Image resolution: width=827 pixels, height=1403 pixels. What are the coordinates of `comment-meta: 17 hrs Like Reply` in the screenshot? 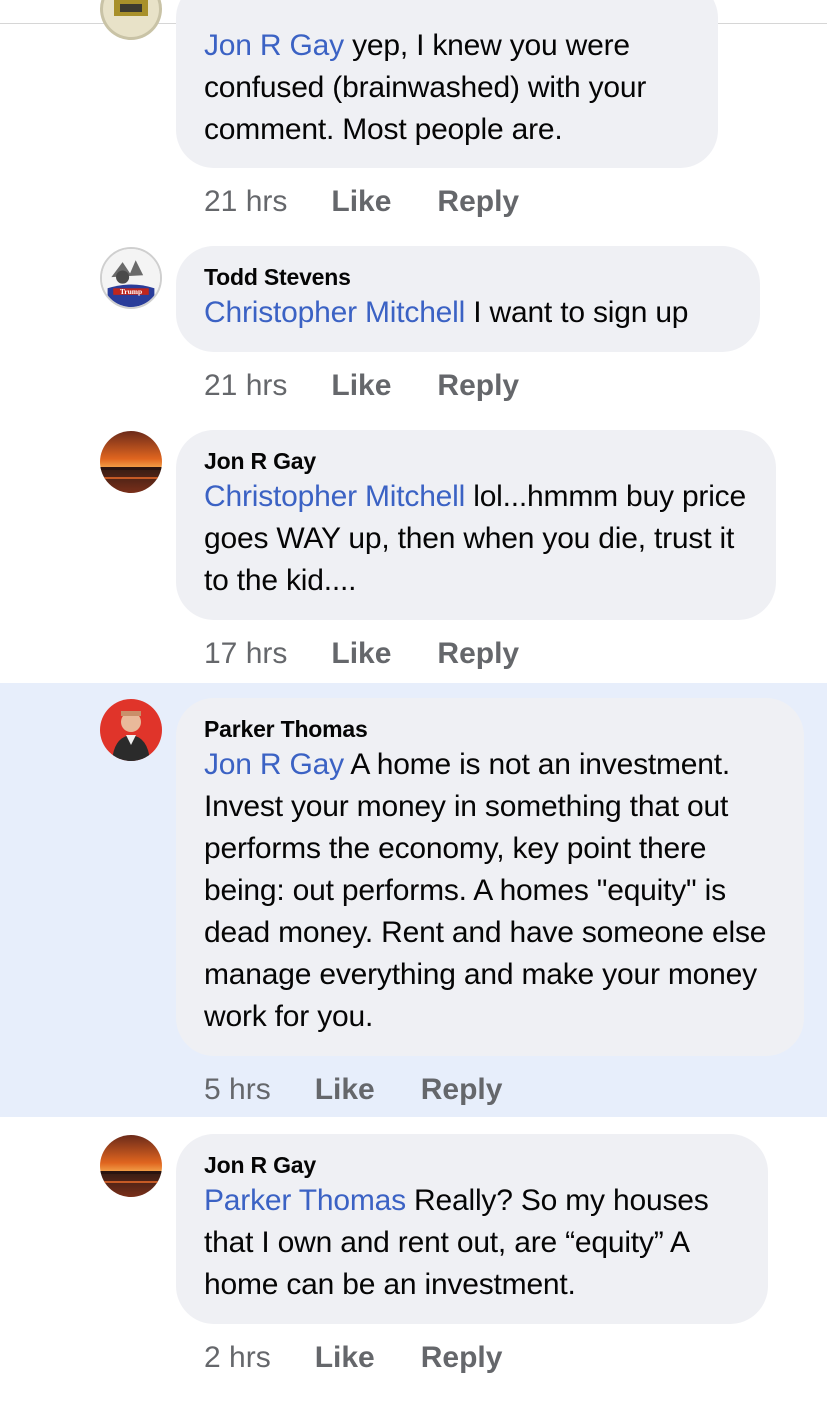 It's located at (384, 654).